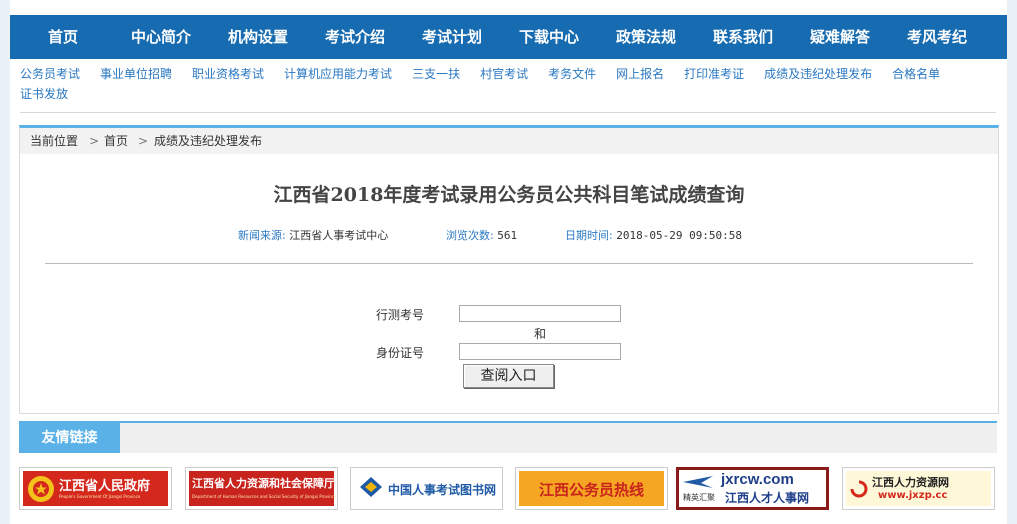 The width and height of the screenshot is (1017, 524). What do you see at coordinates (508, 376) in the screenshot?
I see `query-submit-button: 查阅入口` at bounding box center [508, 376].